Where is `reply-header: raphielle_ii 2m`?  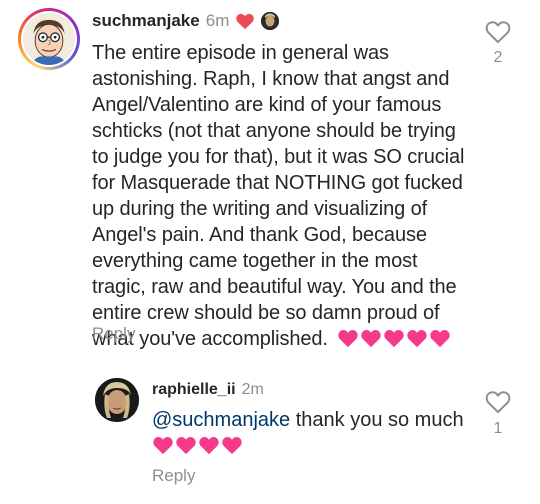 reply-header: raphielle_ii 2m is located at coordinates (208, 390).